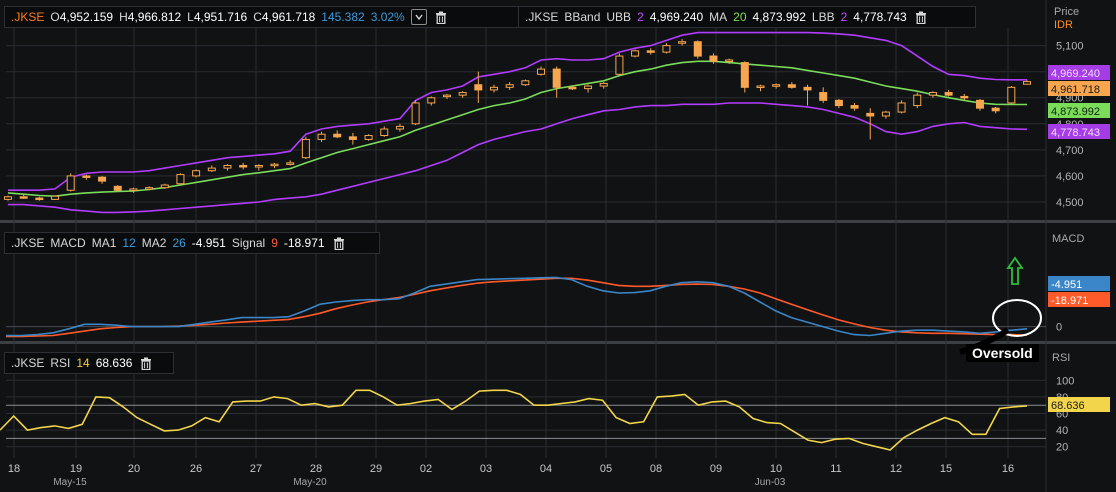 This screenshot has height=492, width=1116. I want to click on delete-macd-button, so click(339, 243).